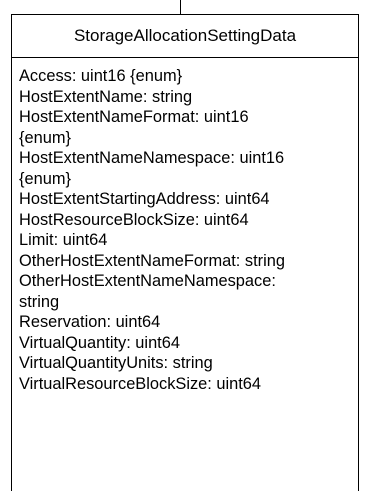 This screenshot has height=491, width=372. Describe the element at coordinates (99, 342) in the screenshot. I see `attribute-line: VirtualQuantity: uint64` at that location.